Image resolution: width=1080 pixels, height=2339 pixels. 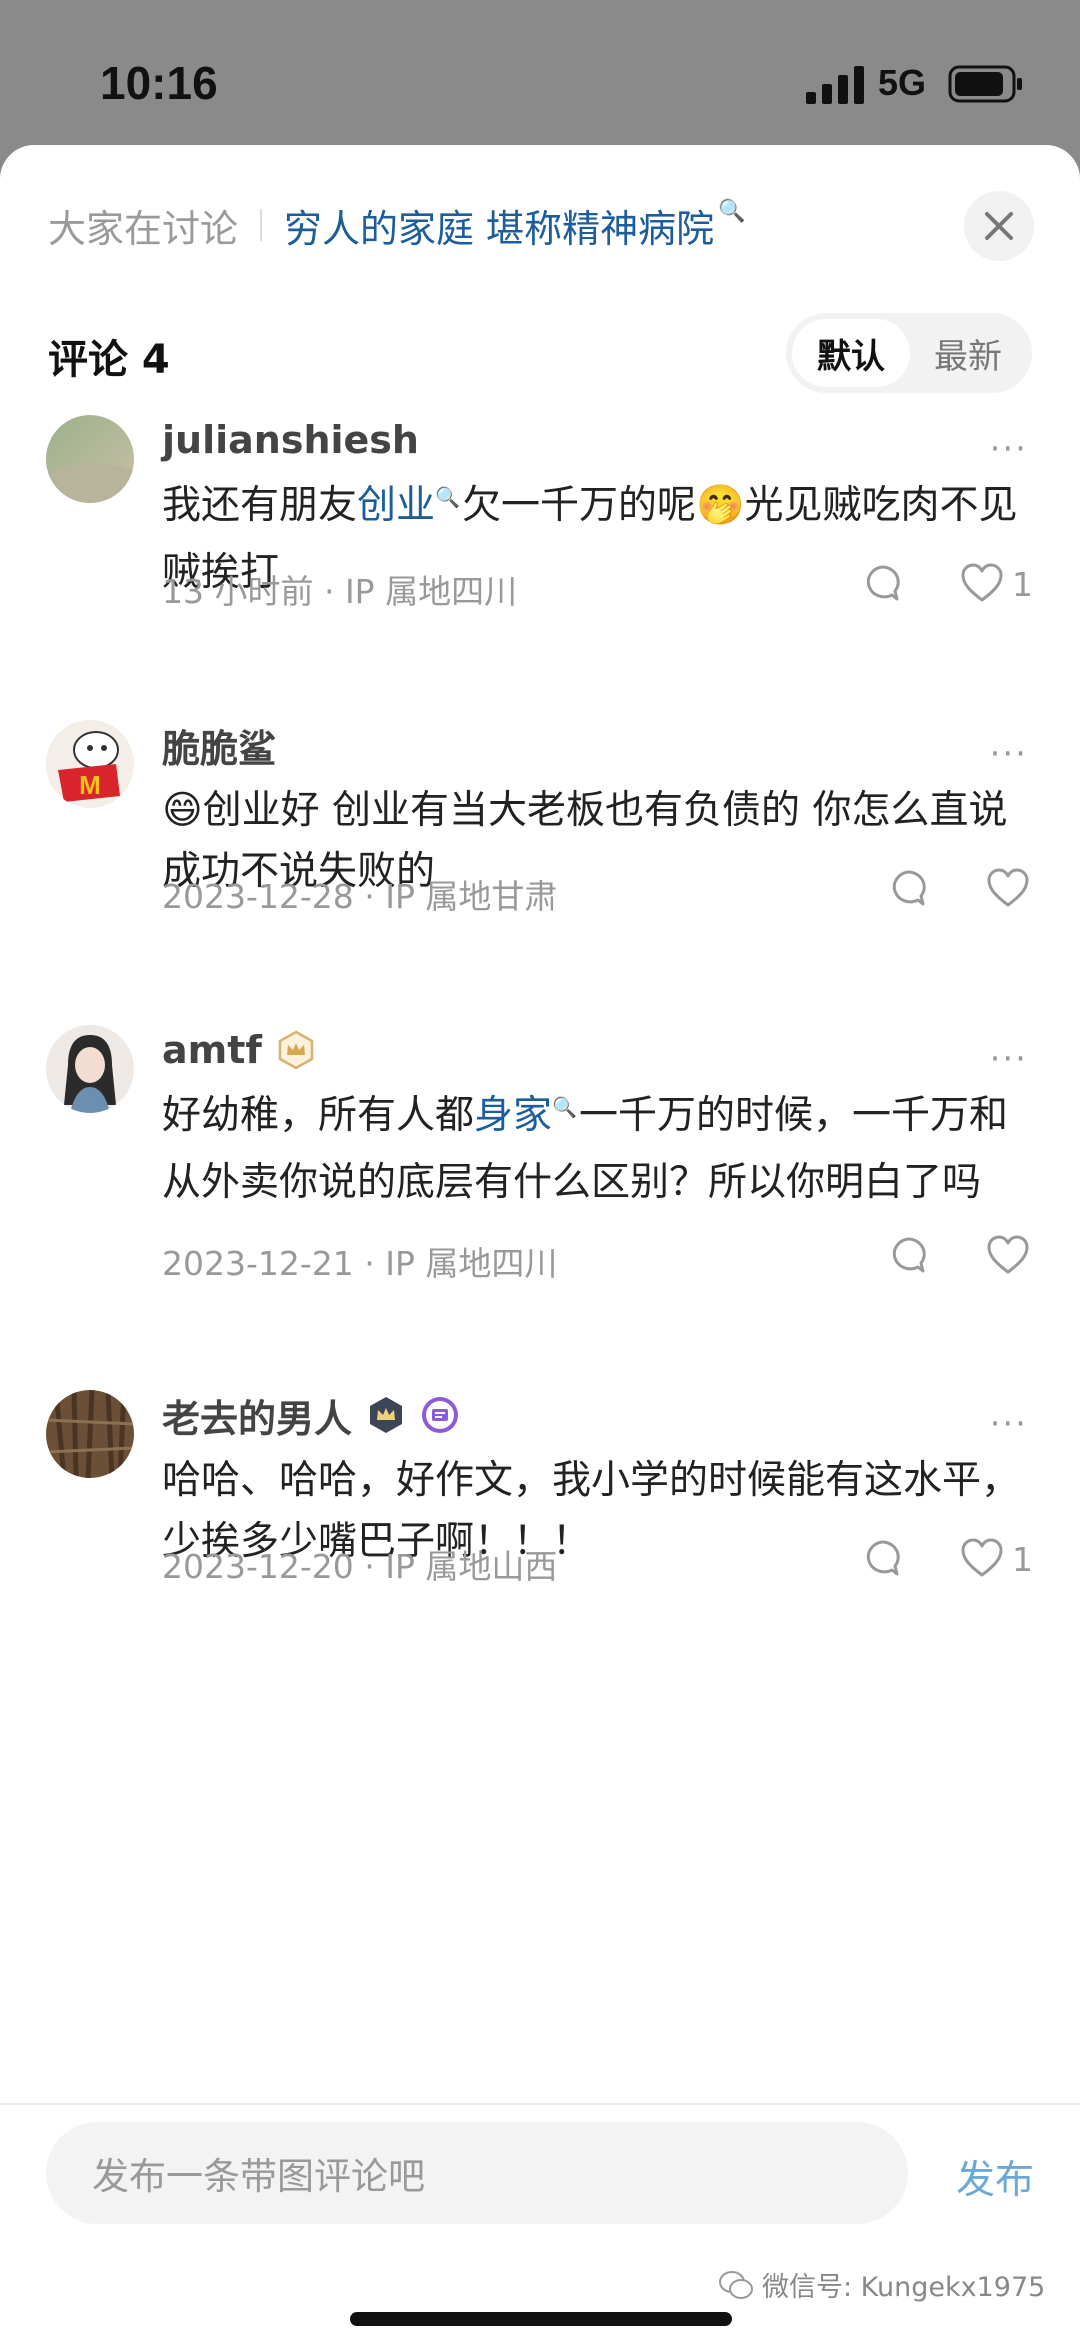 I want to click on keyword-link: 身家, so click(x=513, y=1115).